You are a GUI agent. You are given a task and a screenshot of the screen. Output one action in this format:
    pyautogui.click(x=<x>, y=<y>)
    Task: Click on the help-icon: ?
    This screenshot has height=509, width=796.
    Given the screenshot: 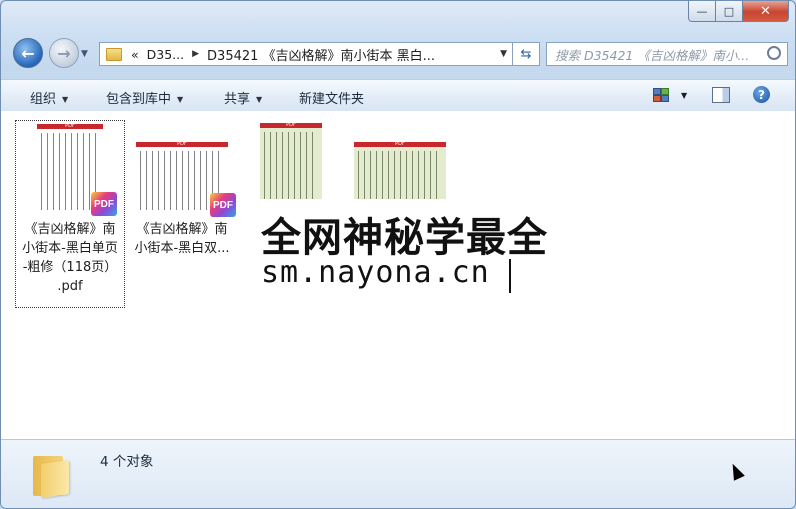 What is the action you would take?
    pyautogui.click(x=761, y=94)
    